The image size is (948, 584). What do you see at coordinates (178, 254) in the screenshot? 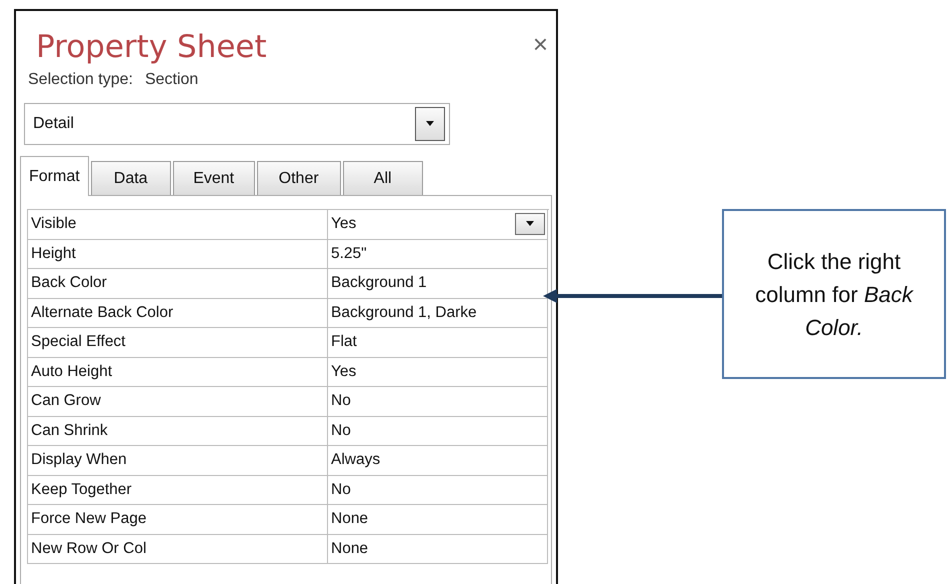
I see `property-name: Height` at bounding box center [178, 254].